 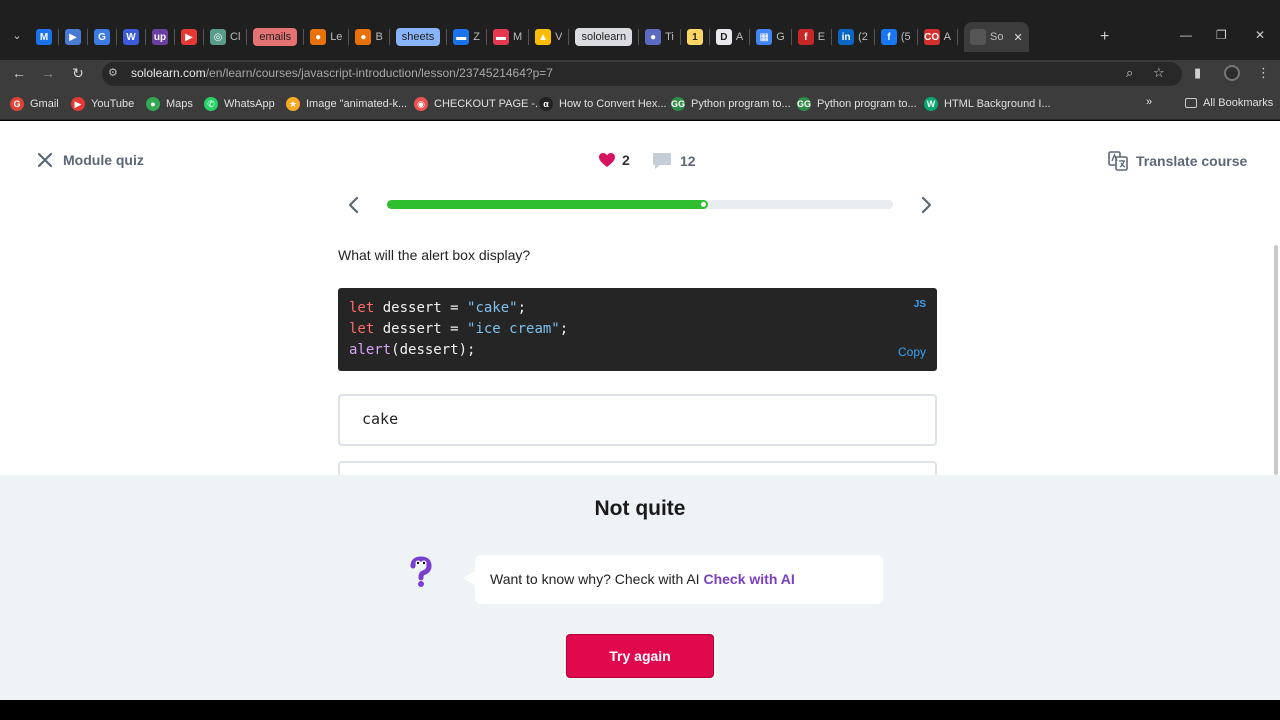 What do you see at coordinates (804, 104) in the screenshot?
I see `gfg-icon: GG` at bounding box center [804, 104].